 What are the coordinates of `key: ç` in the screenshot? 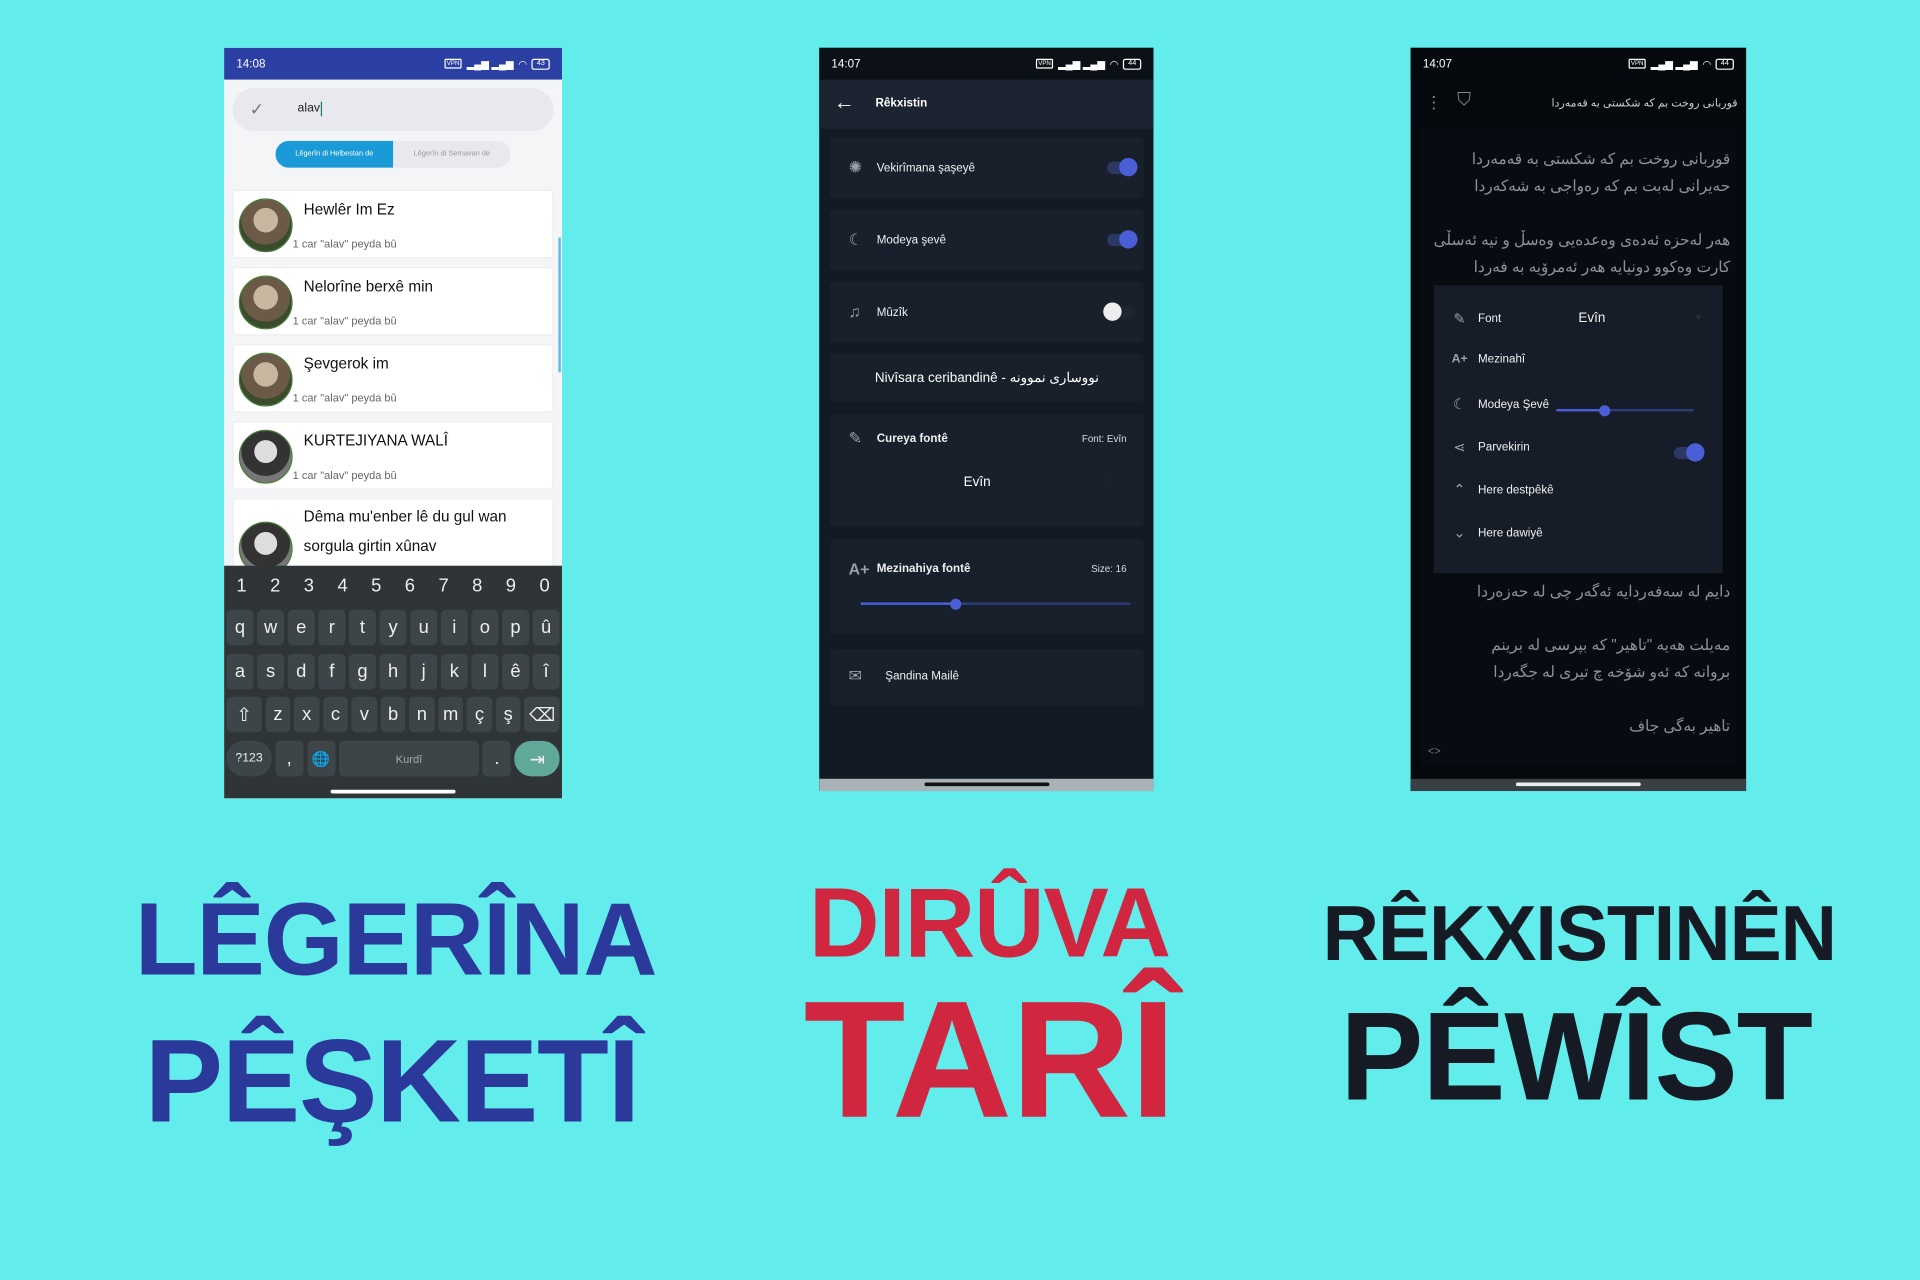 It's located at (479, 714).